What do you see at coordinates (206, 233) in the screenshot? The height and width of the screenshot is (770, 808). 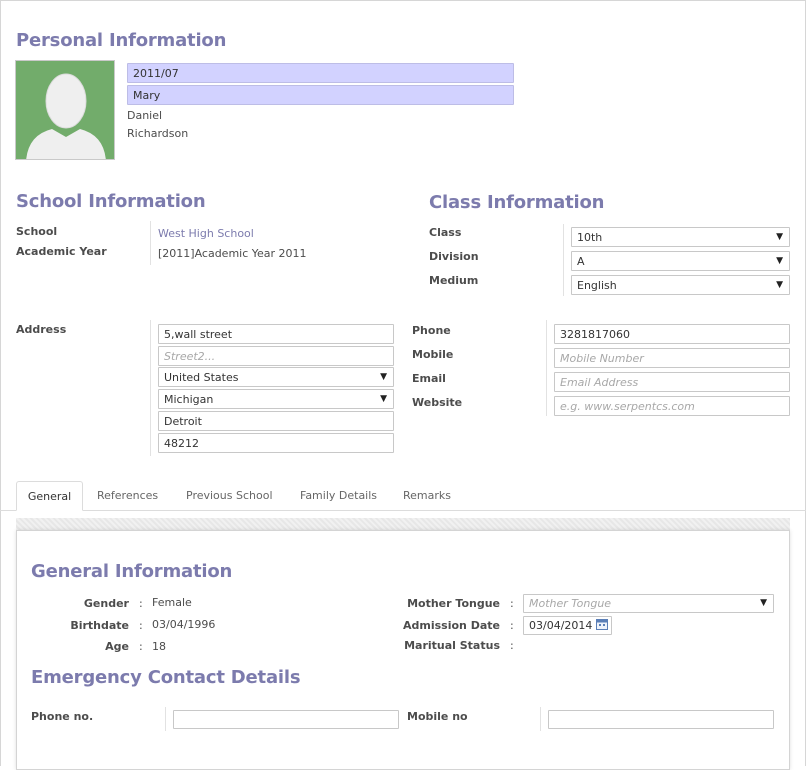 I see `school-link: West High School` at bounding box center [206, 233].